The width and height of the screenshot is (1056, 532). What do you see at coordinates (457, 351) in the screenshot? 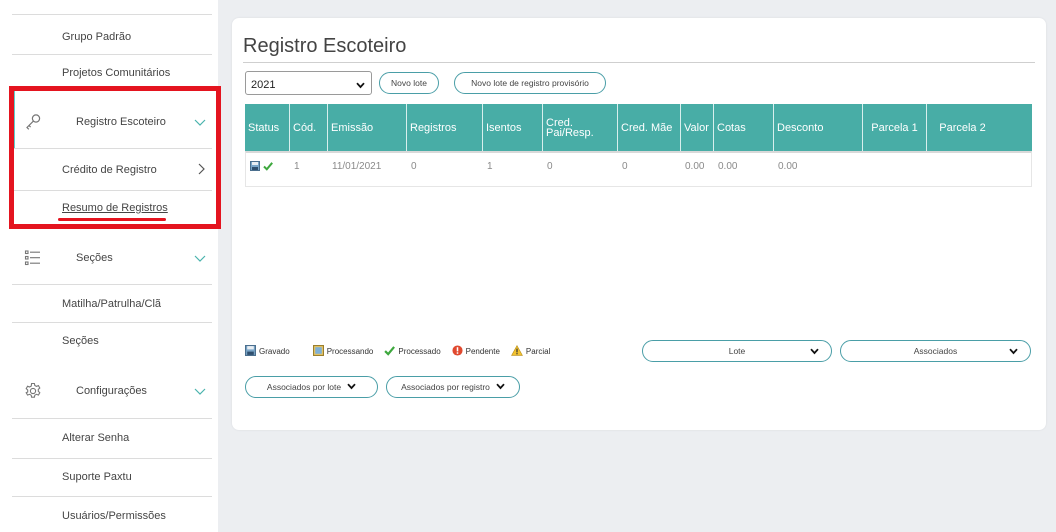
I see `alert-circle-icon` at bounding box center [457, 351].